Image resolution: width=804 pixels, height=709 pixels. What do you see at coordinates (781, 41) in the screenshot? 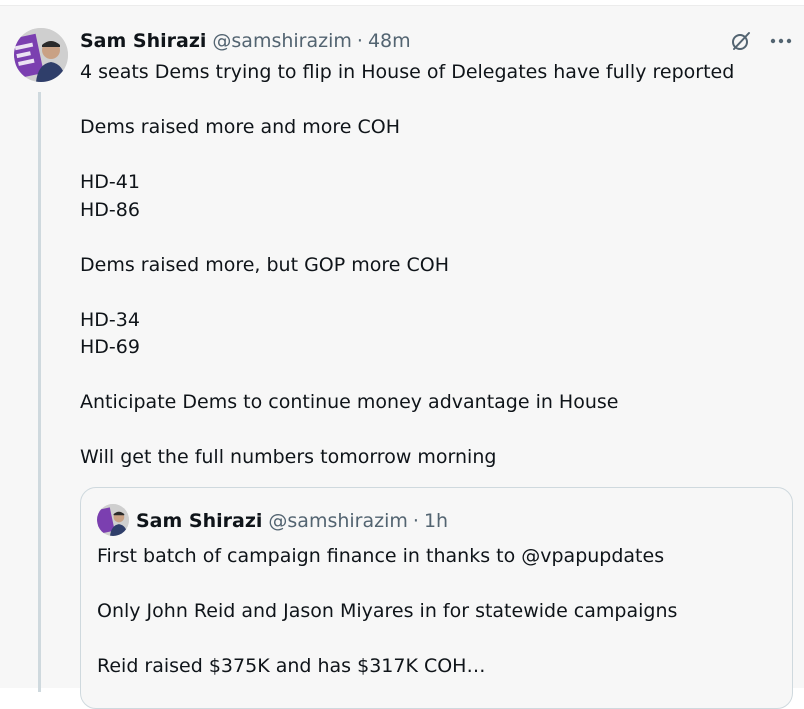
I see `more-options-icon` at bounding box center [781, 41].